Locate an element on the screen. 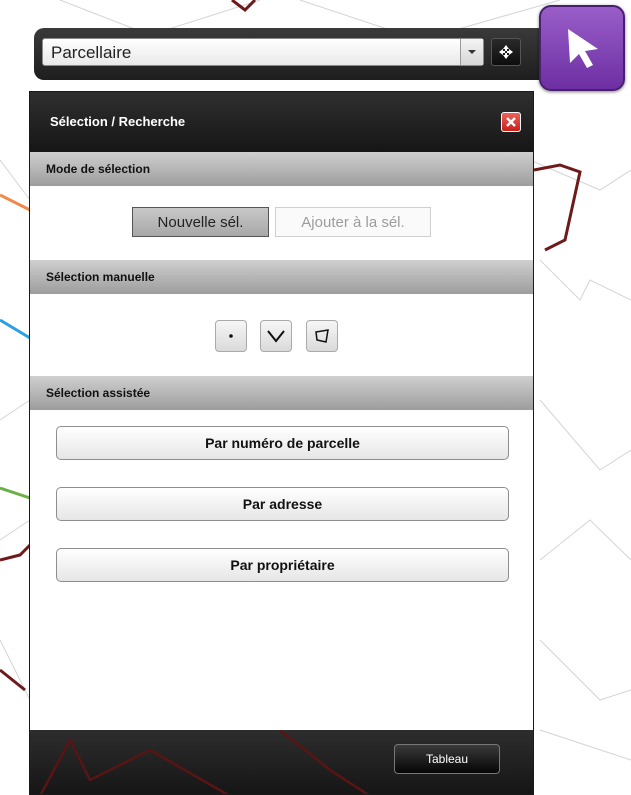 Image resolution: width=631 pixels, height=795 pixels. layer-select: Parcellaire is located at coordinates (263, 52).